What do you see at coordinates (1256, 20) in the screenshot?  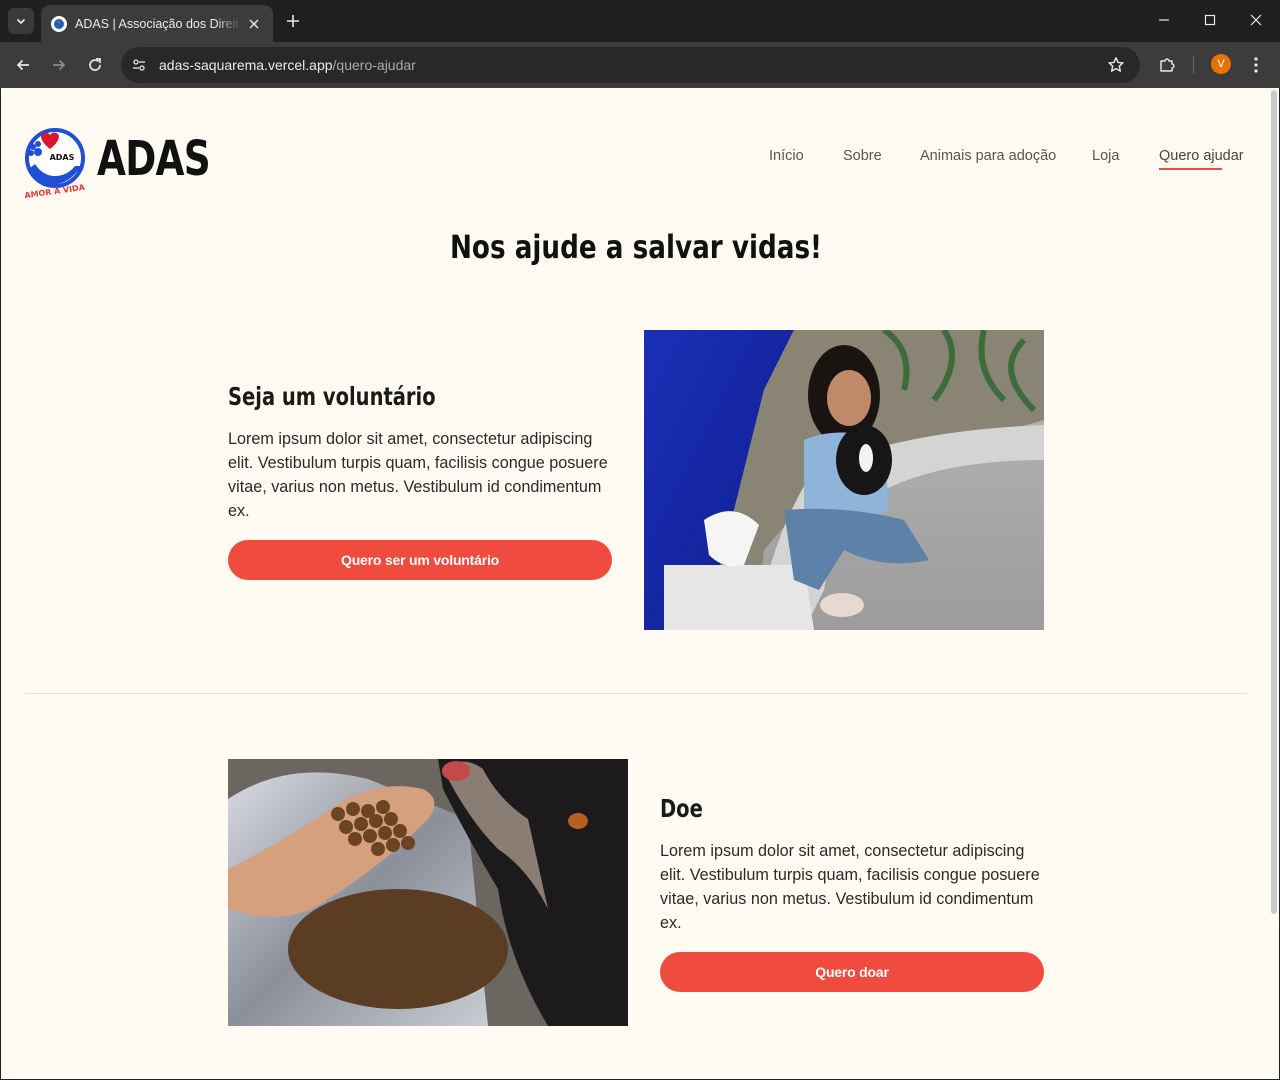 I see `close-window-icon` at bounding box center [1256, 20].